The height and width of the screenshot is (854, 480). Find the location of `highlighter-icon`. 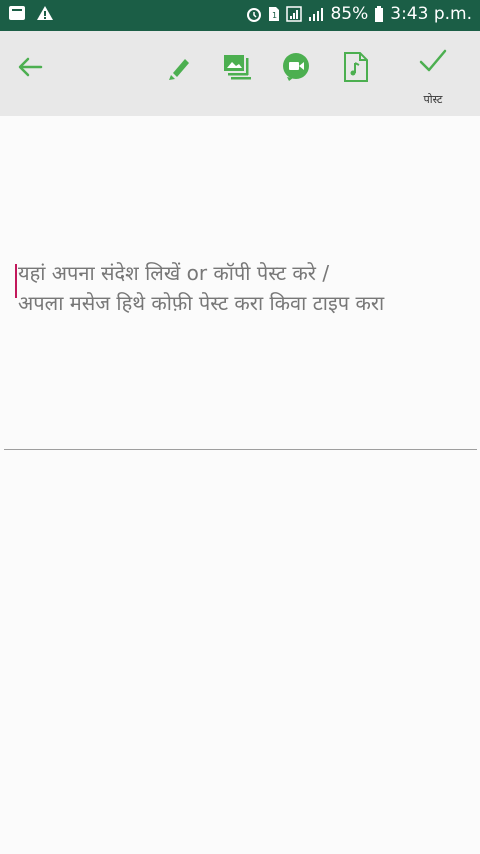

highlighter-icon is located at coordinates (177, 69).